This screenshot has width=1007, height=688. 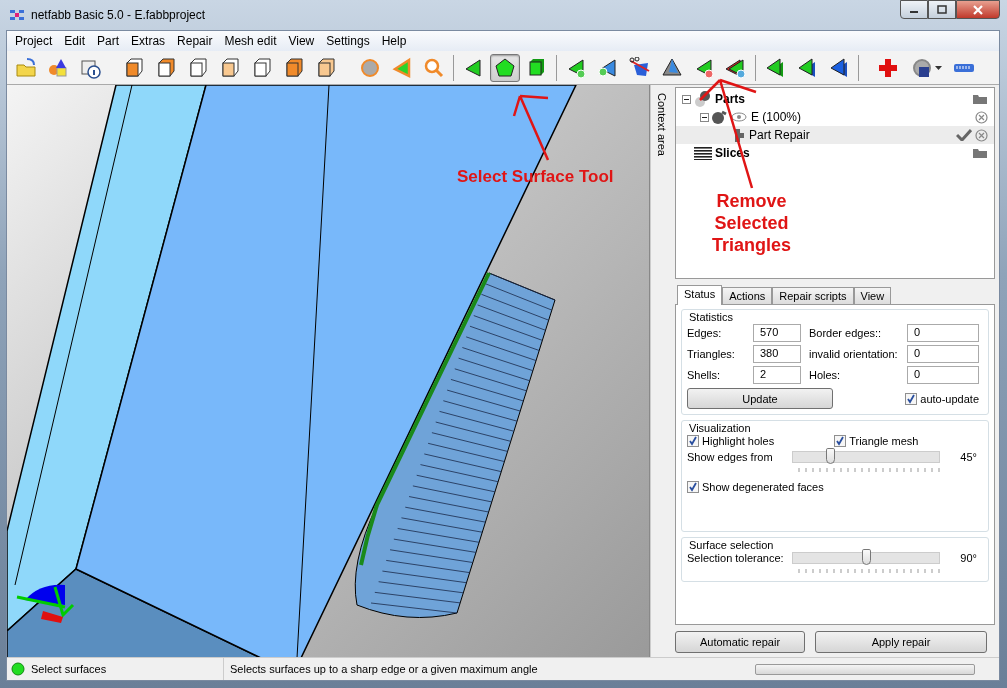 What do you see at coordinates (969, 558) in the screenshot?
I see `slider-value: 90°` at bounding box center [969, 558].